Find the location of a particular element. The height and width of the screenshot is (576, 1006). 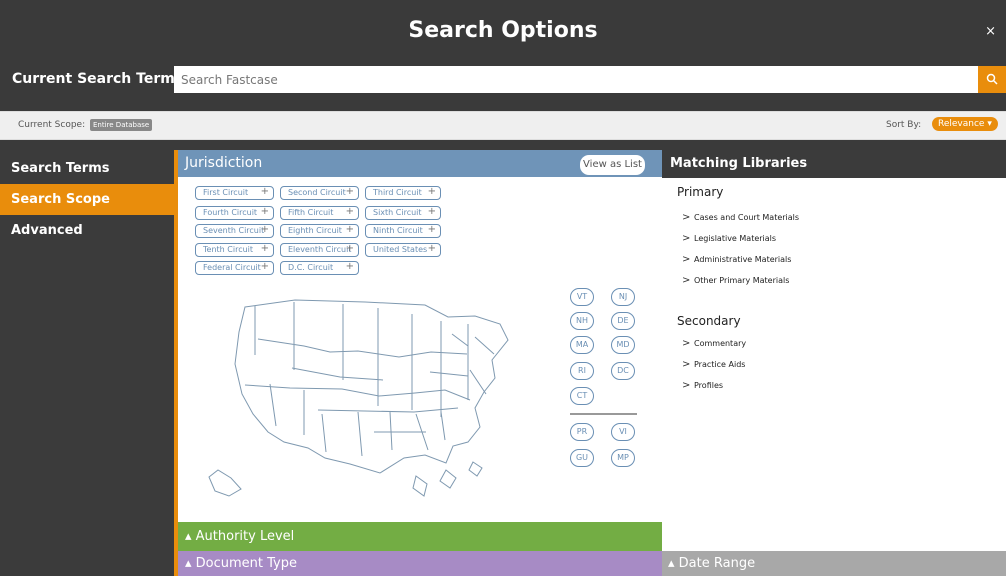

circuit-label: Tenth Circuit is located at coordinates (228, 249).